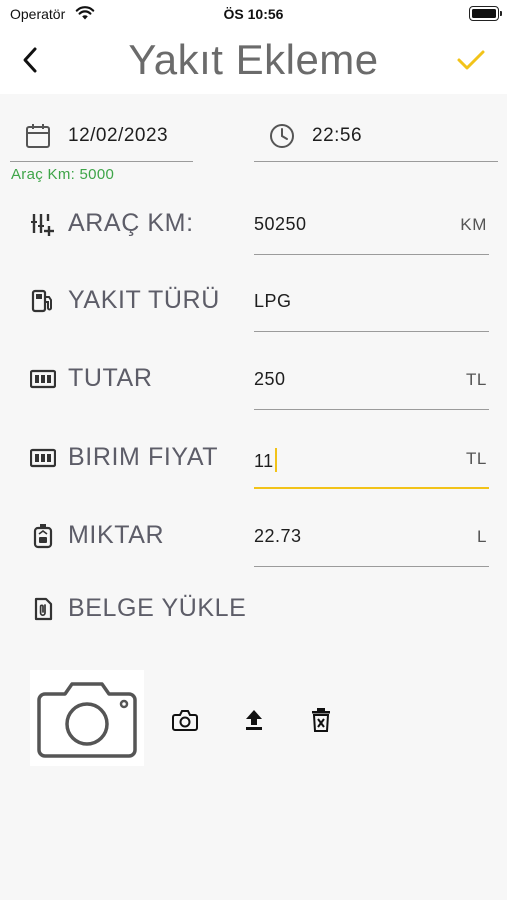 The width and height of the screenshot is (507, 900). I want to click on birim-fiyat-label: BIRIM FIYAT, so click(143, 457).